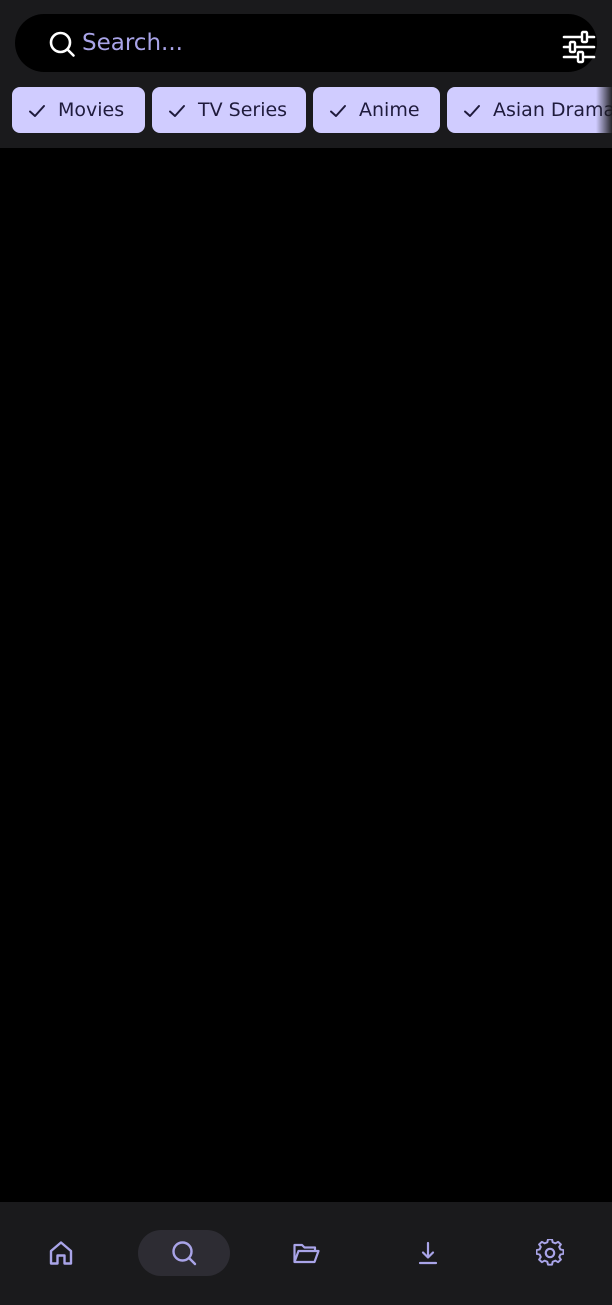 This screenshot has width=612, height=1305. Describe the element at coordinates (306, 74) in the screenshot. I see `search-header: Movies TV Series Anime Asian Drama` at that location.